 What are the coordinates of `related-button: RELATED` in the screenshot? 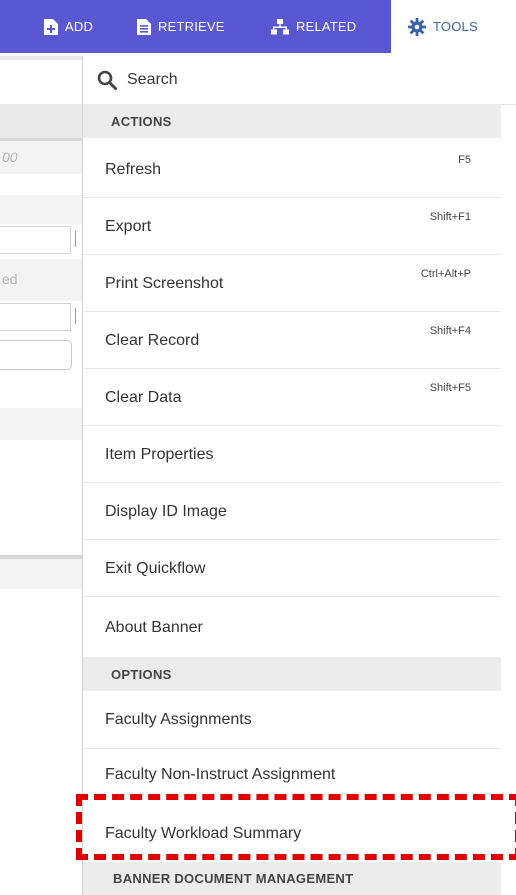 It's located at (313, 26).